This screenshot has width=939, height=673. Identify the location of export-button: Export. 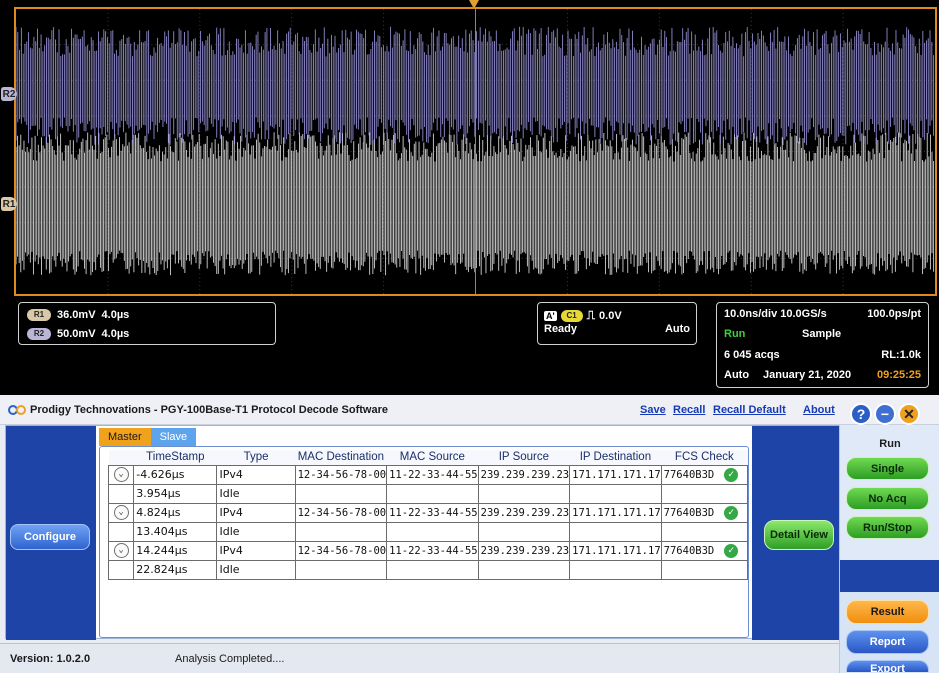
(887, 666).